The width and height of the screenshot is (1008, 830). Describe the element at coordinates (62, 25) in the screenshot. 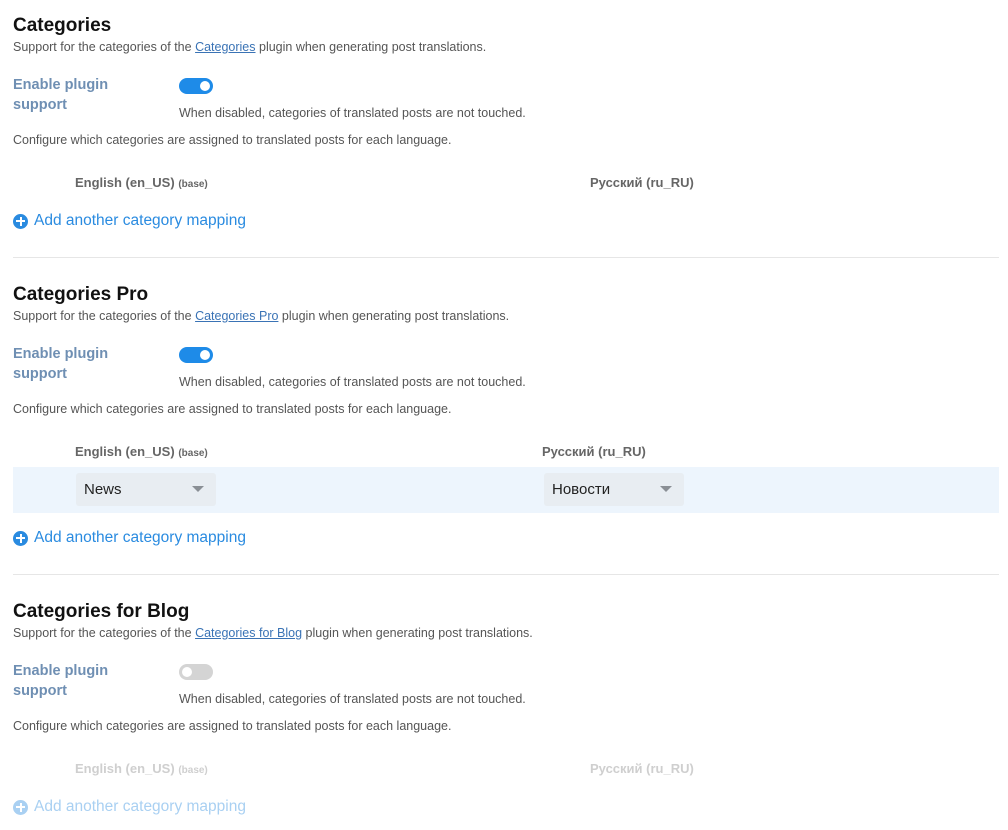

I see `section-title: Categories` at that location.